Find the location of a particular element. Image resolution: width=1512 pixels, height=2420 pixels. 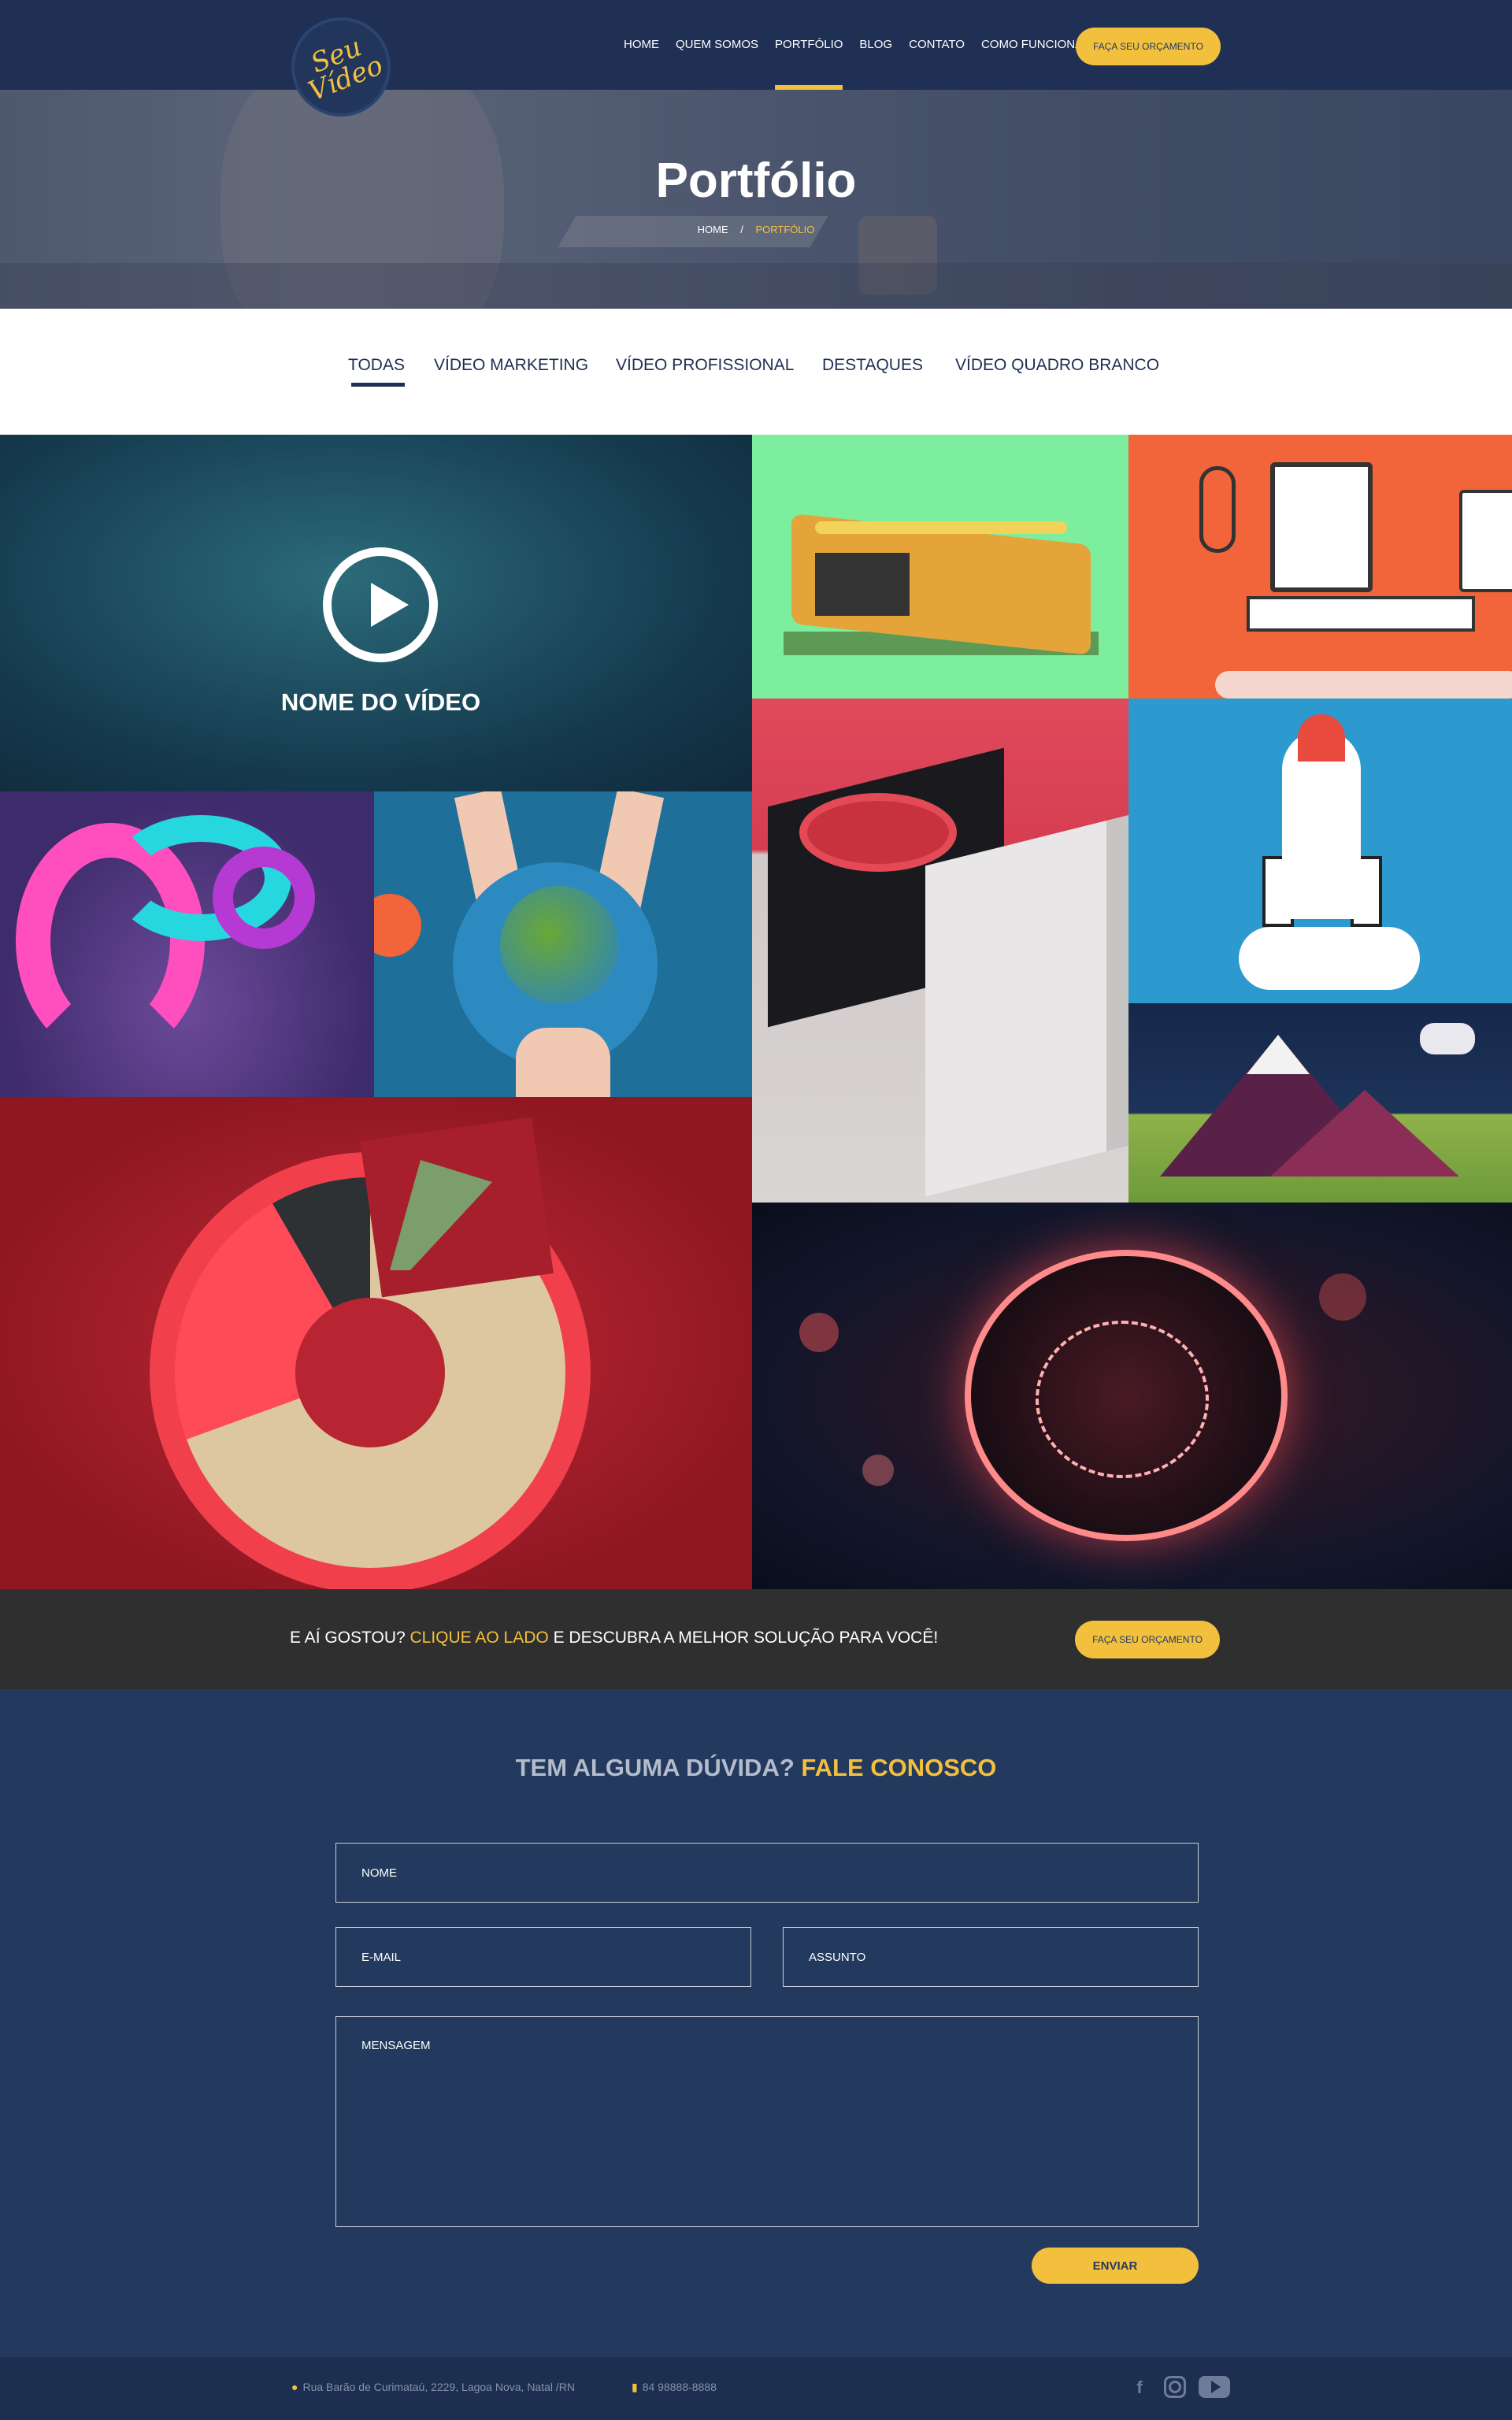

nav-como-funciona: COMO FUNCIONA is located at coordinates (1032, 45).